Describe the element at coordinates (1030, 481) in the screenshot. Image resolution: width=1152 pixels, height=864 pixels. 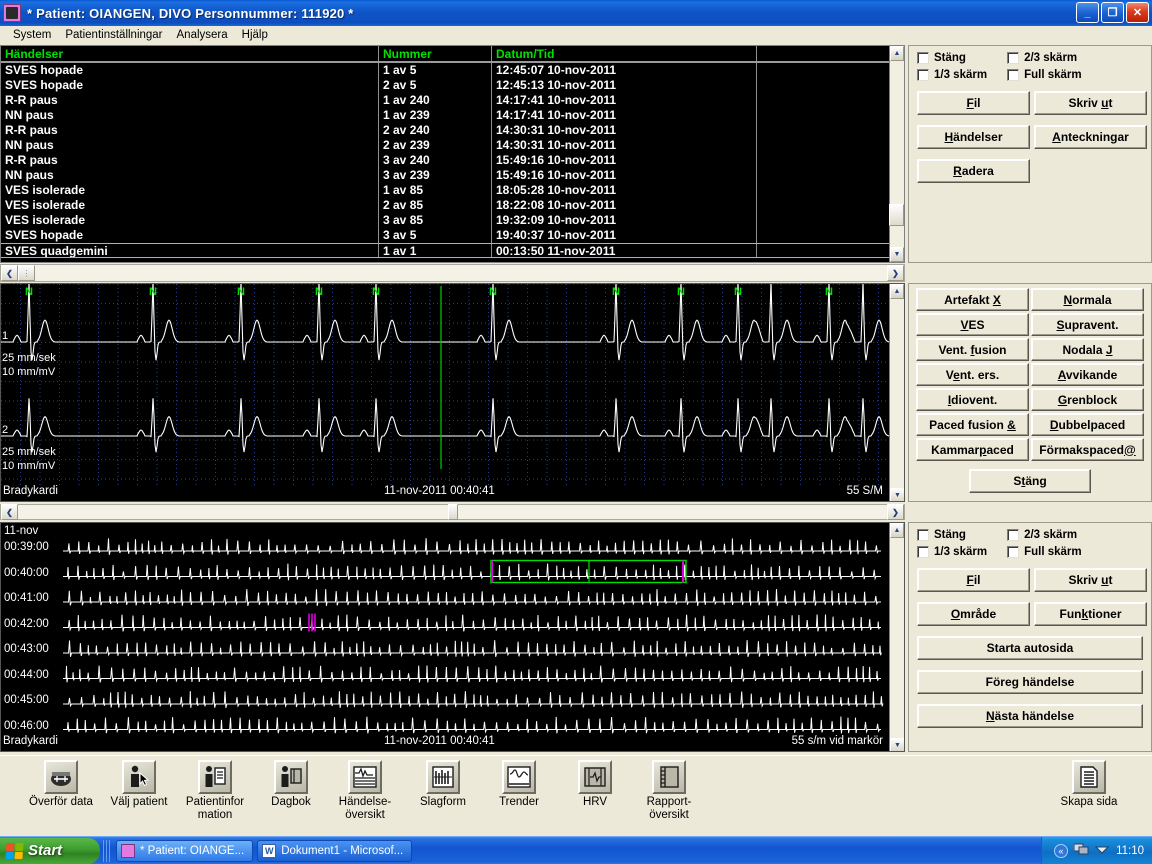
I see `stang-button-classify: Stäng` at that location.